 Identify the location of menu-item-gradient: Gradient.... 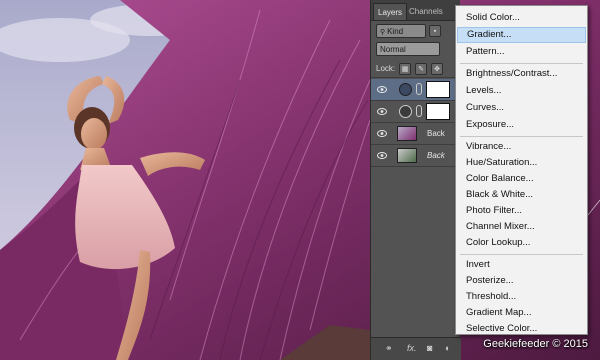
(521, 35).